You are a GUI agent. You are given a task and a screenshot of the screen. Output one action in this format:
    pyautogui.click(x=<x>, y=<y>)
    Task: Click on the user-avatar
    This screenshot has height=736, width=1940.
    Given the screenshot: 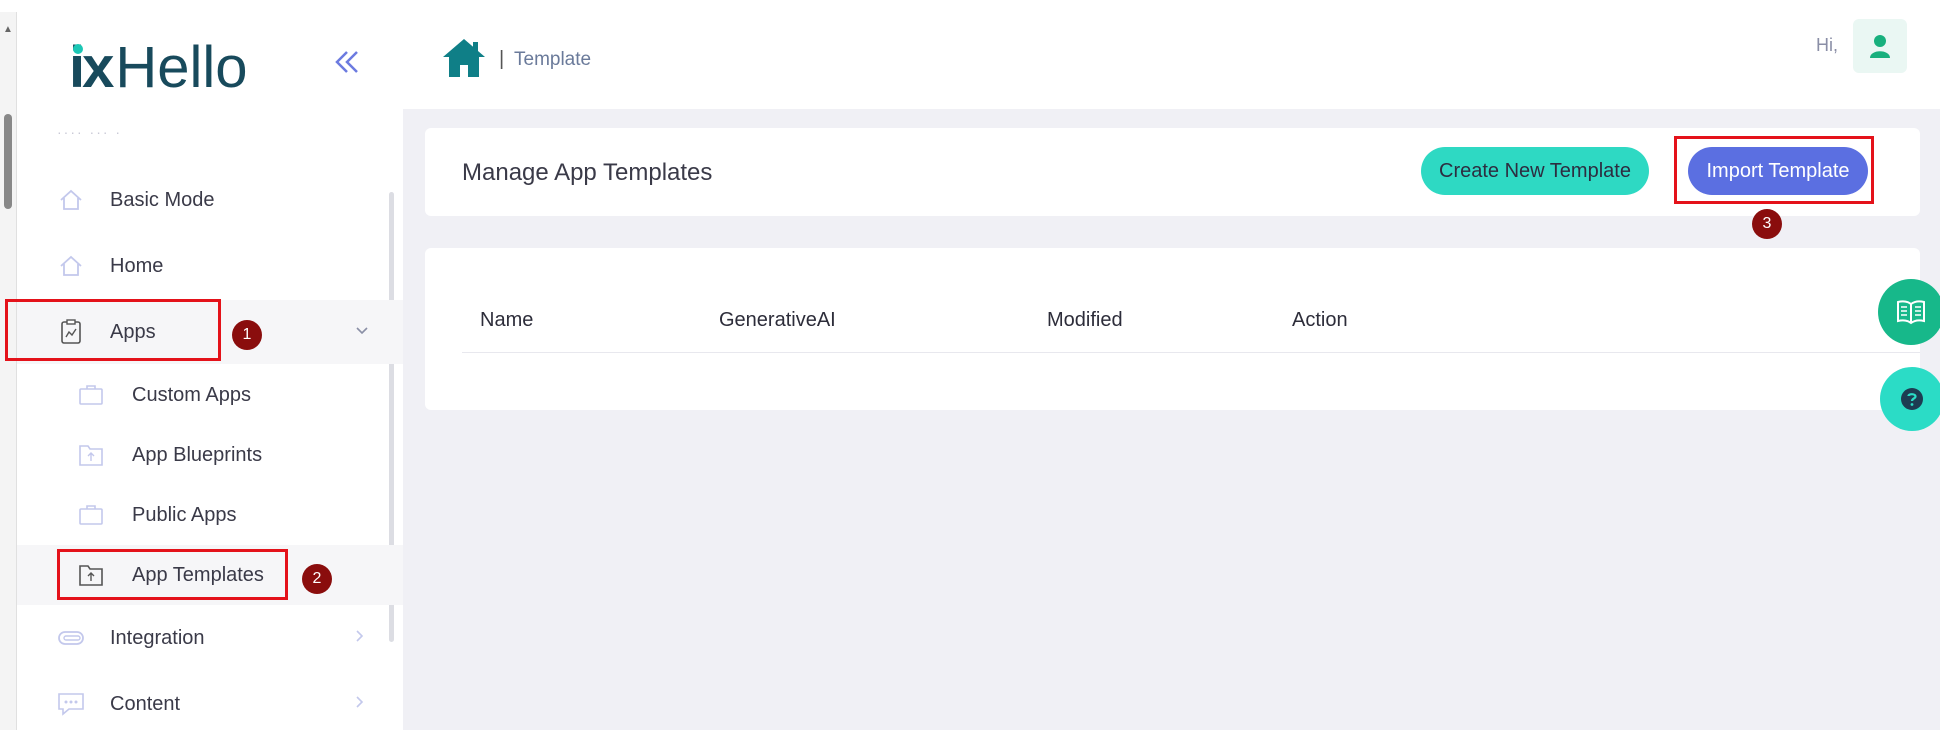 What is the action you would take?
    pyautogui.click(x=1880, y=46)
    